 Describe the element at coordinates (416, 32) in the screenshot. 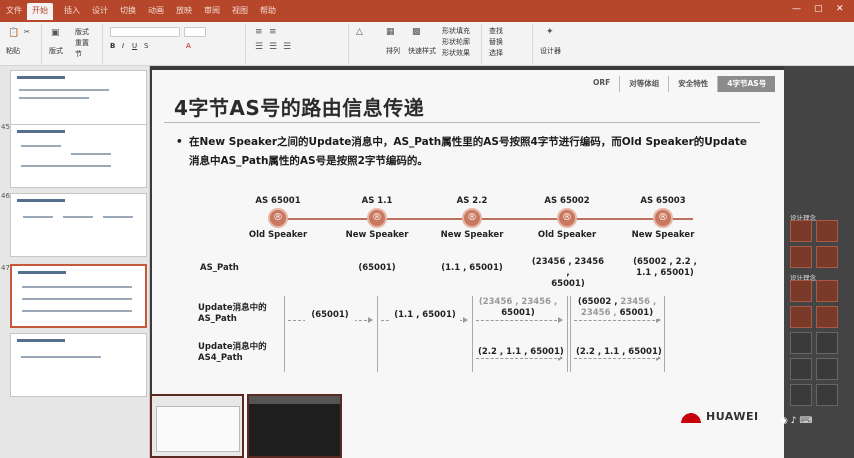

I see `quick-styles-icon: ▩` at that location.